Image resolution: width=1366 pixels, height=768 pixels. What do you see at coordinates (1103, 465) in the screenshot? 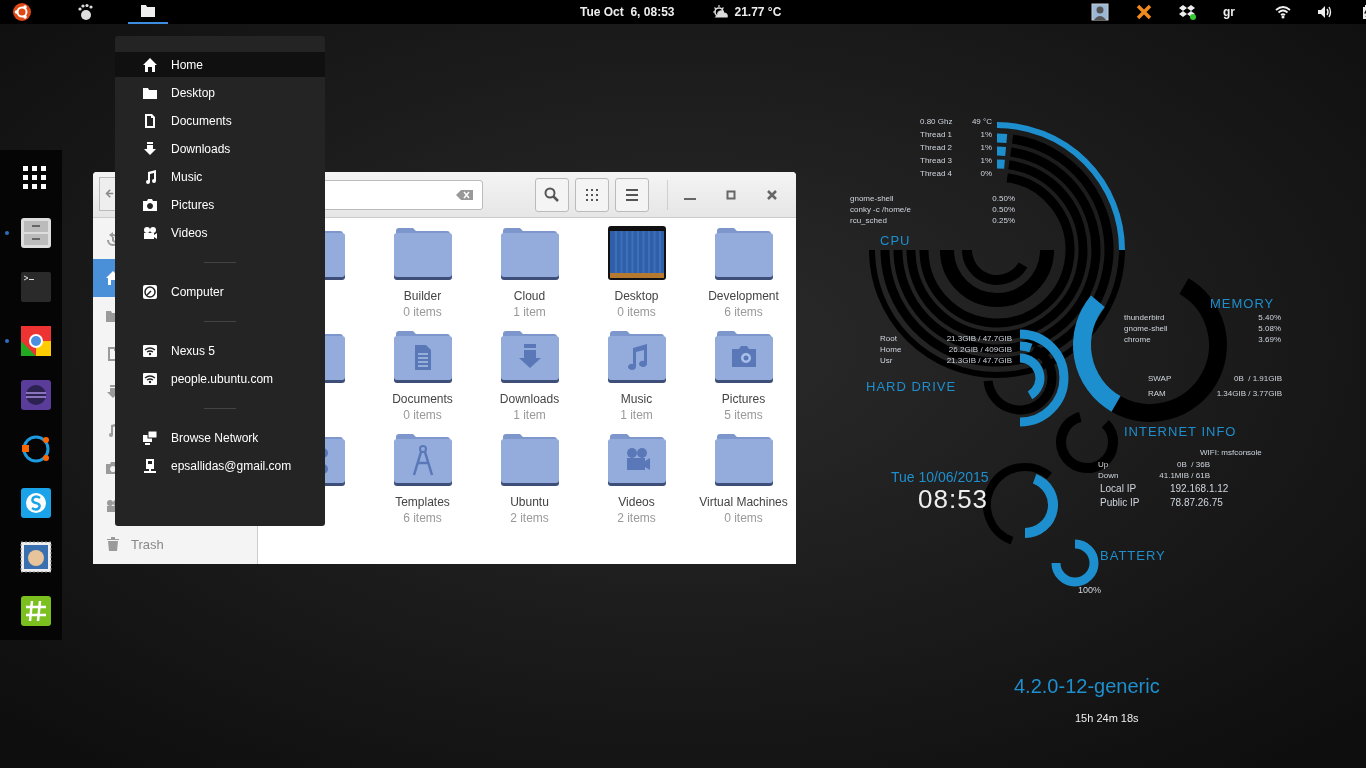
I see `stat-label: Up` at bounding box center [1103, 465].